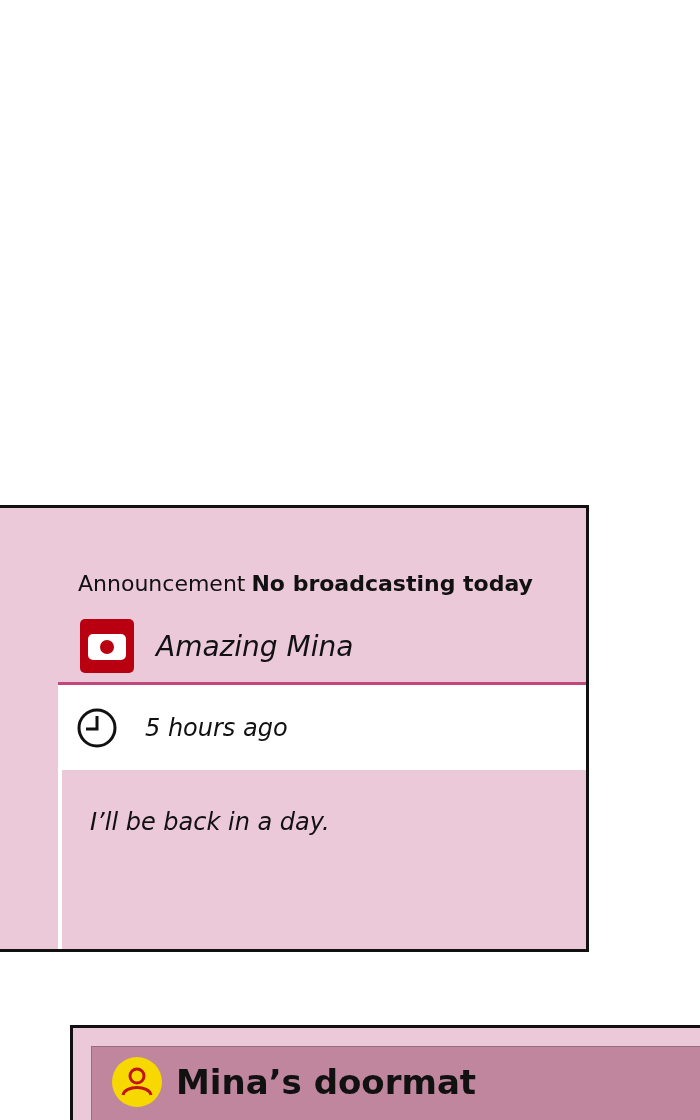  I want to click on announcement-label: Announcement, so click(162, 583).